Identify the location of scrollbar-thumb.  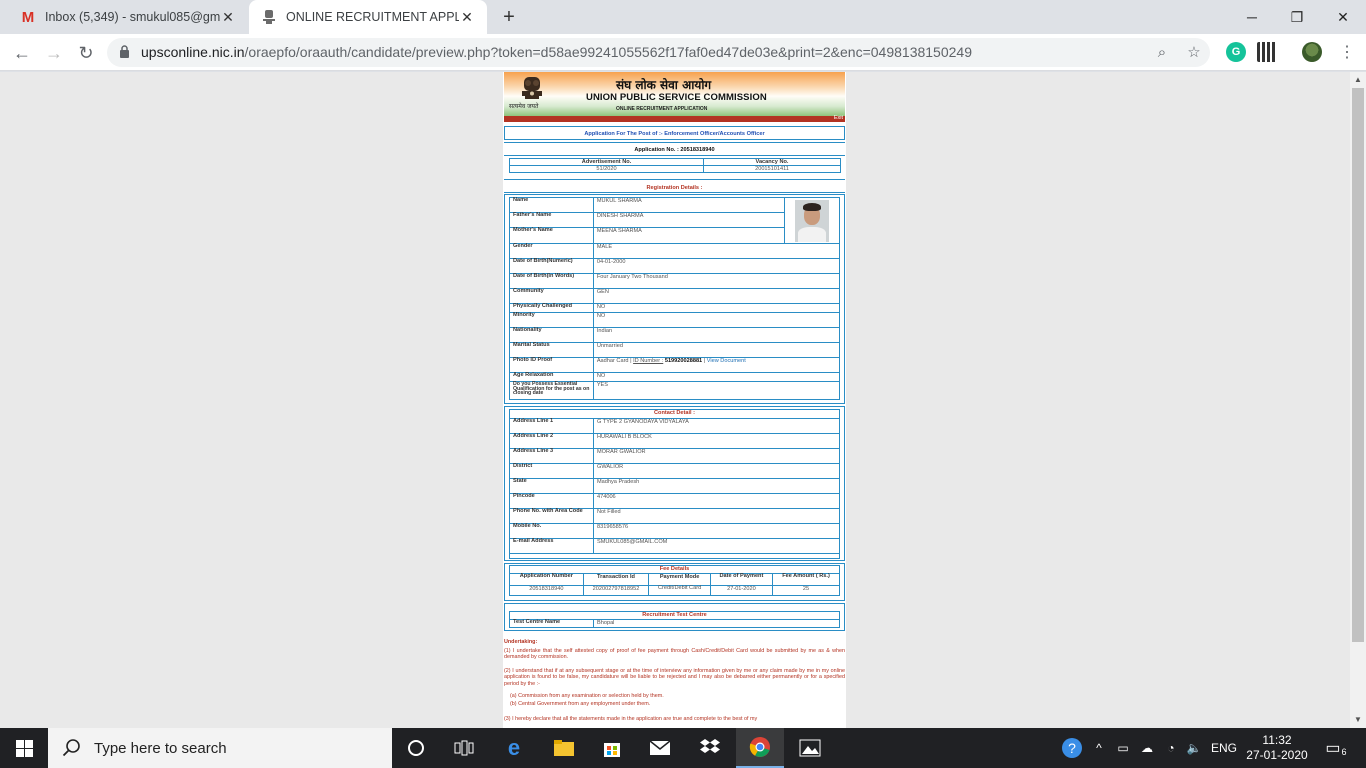
(1358, 365).